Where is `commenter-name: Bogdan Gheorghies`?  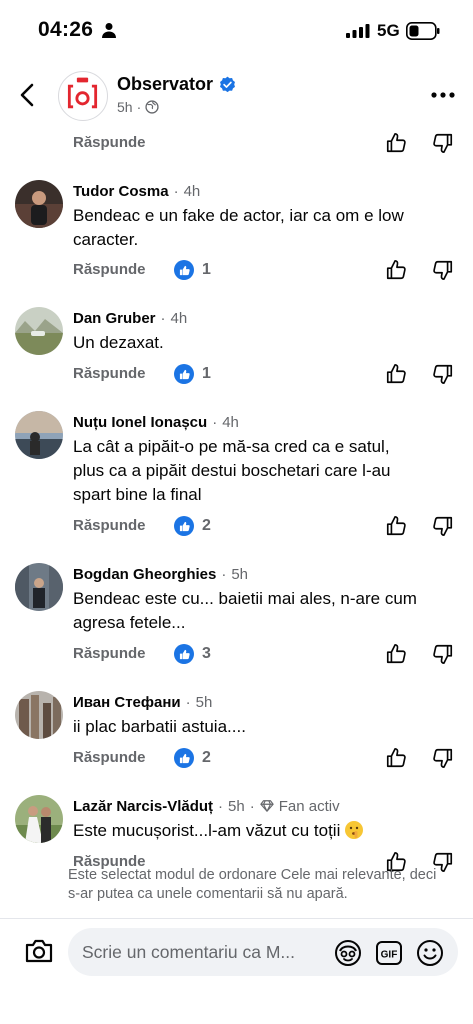 commenter-name: Bogdan Gheorghies is located at coordinates (144, 574).